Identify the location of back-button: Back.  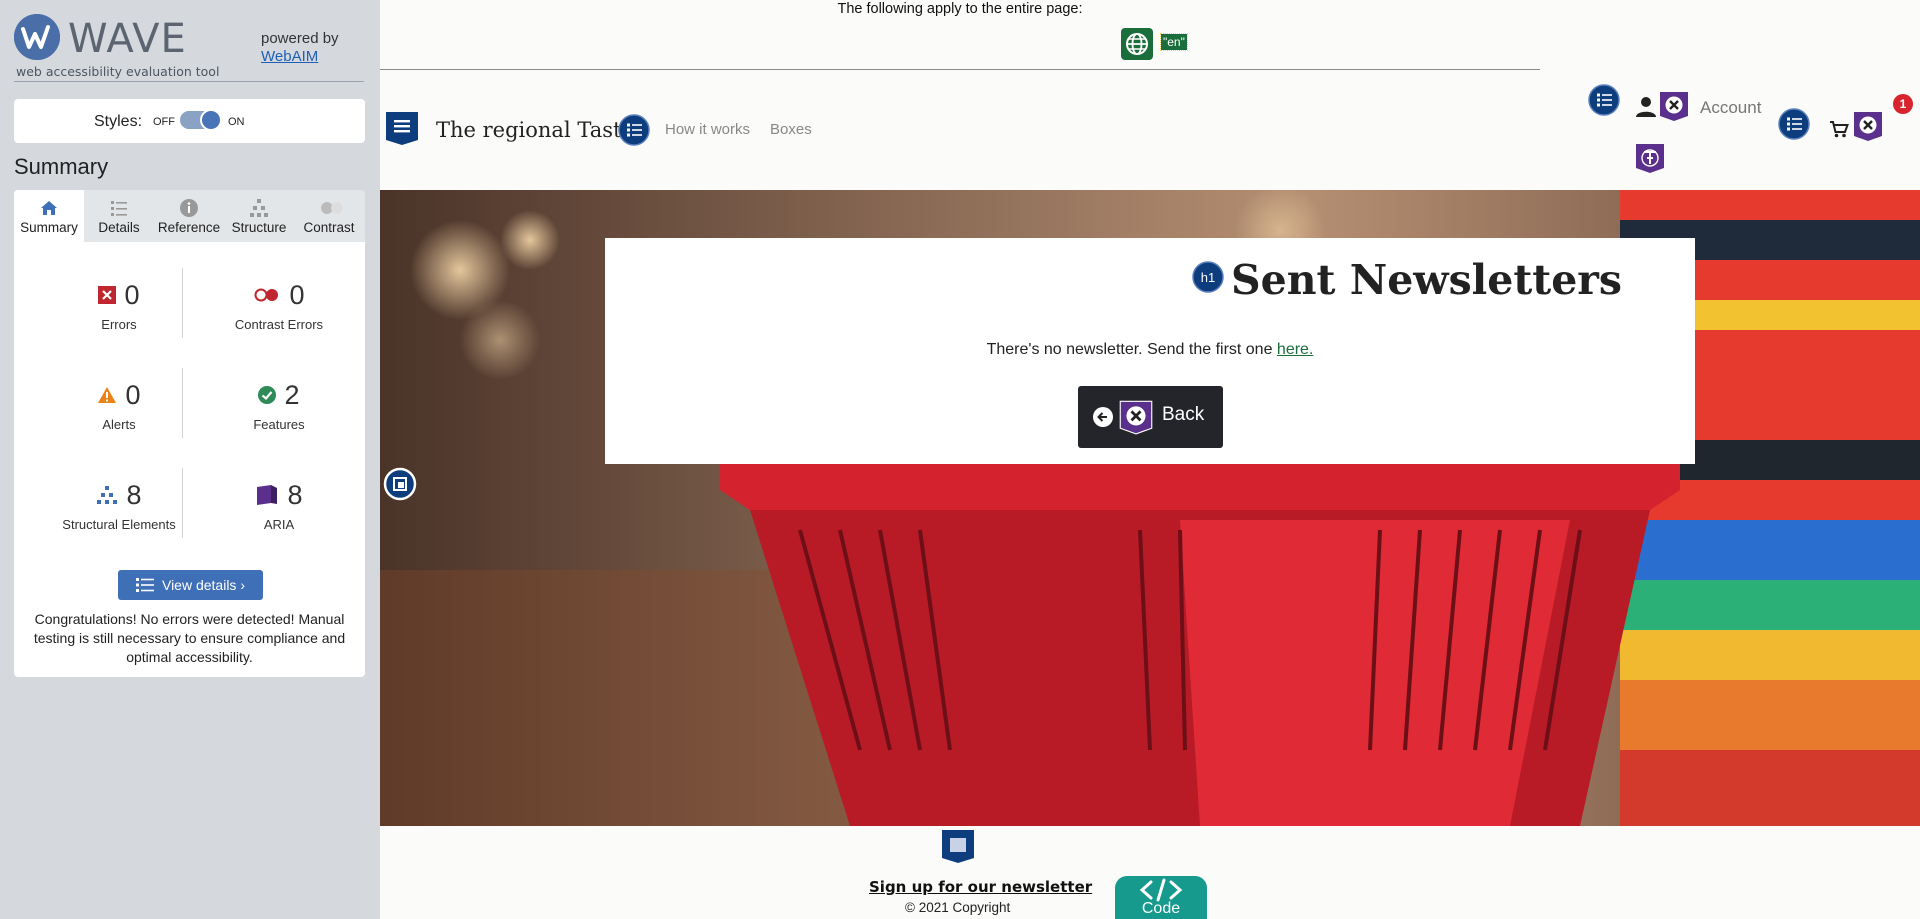
(1150, 417).